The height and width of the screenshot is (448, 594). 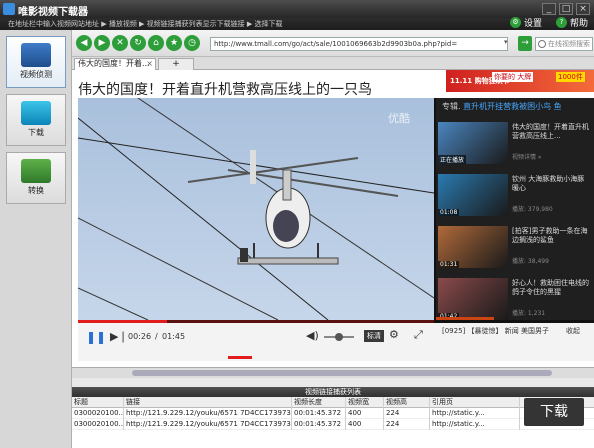 I want to click on time-current: 00:26, so click(x=140, y=336).